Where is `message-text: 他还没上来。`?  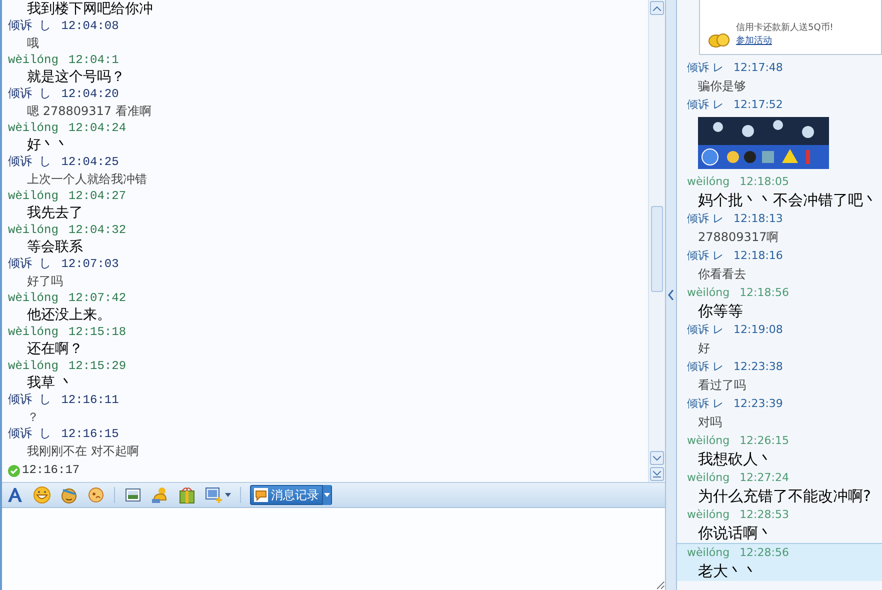
message-text: 他还没上来。 is located at coordinates (69, 315).